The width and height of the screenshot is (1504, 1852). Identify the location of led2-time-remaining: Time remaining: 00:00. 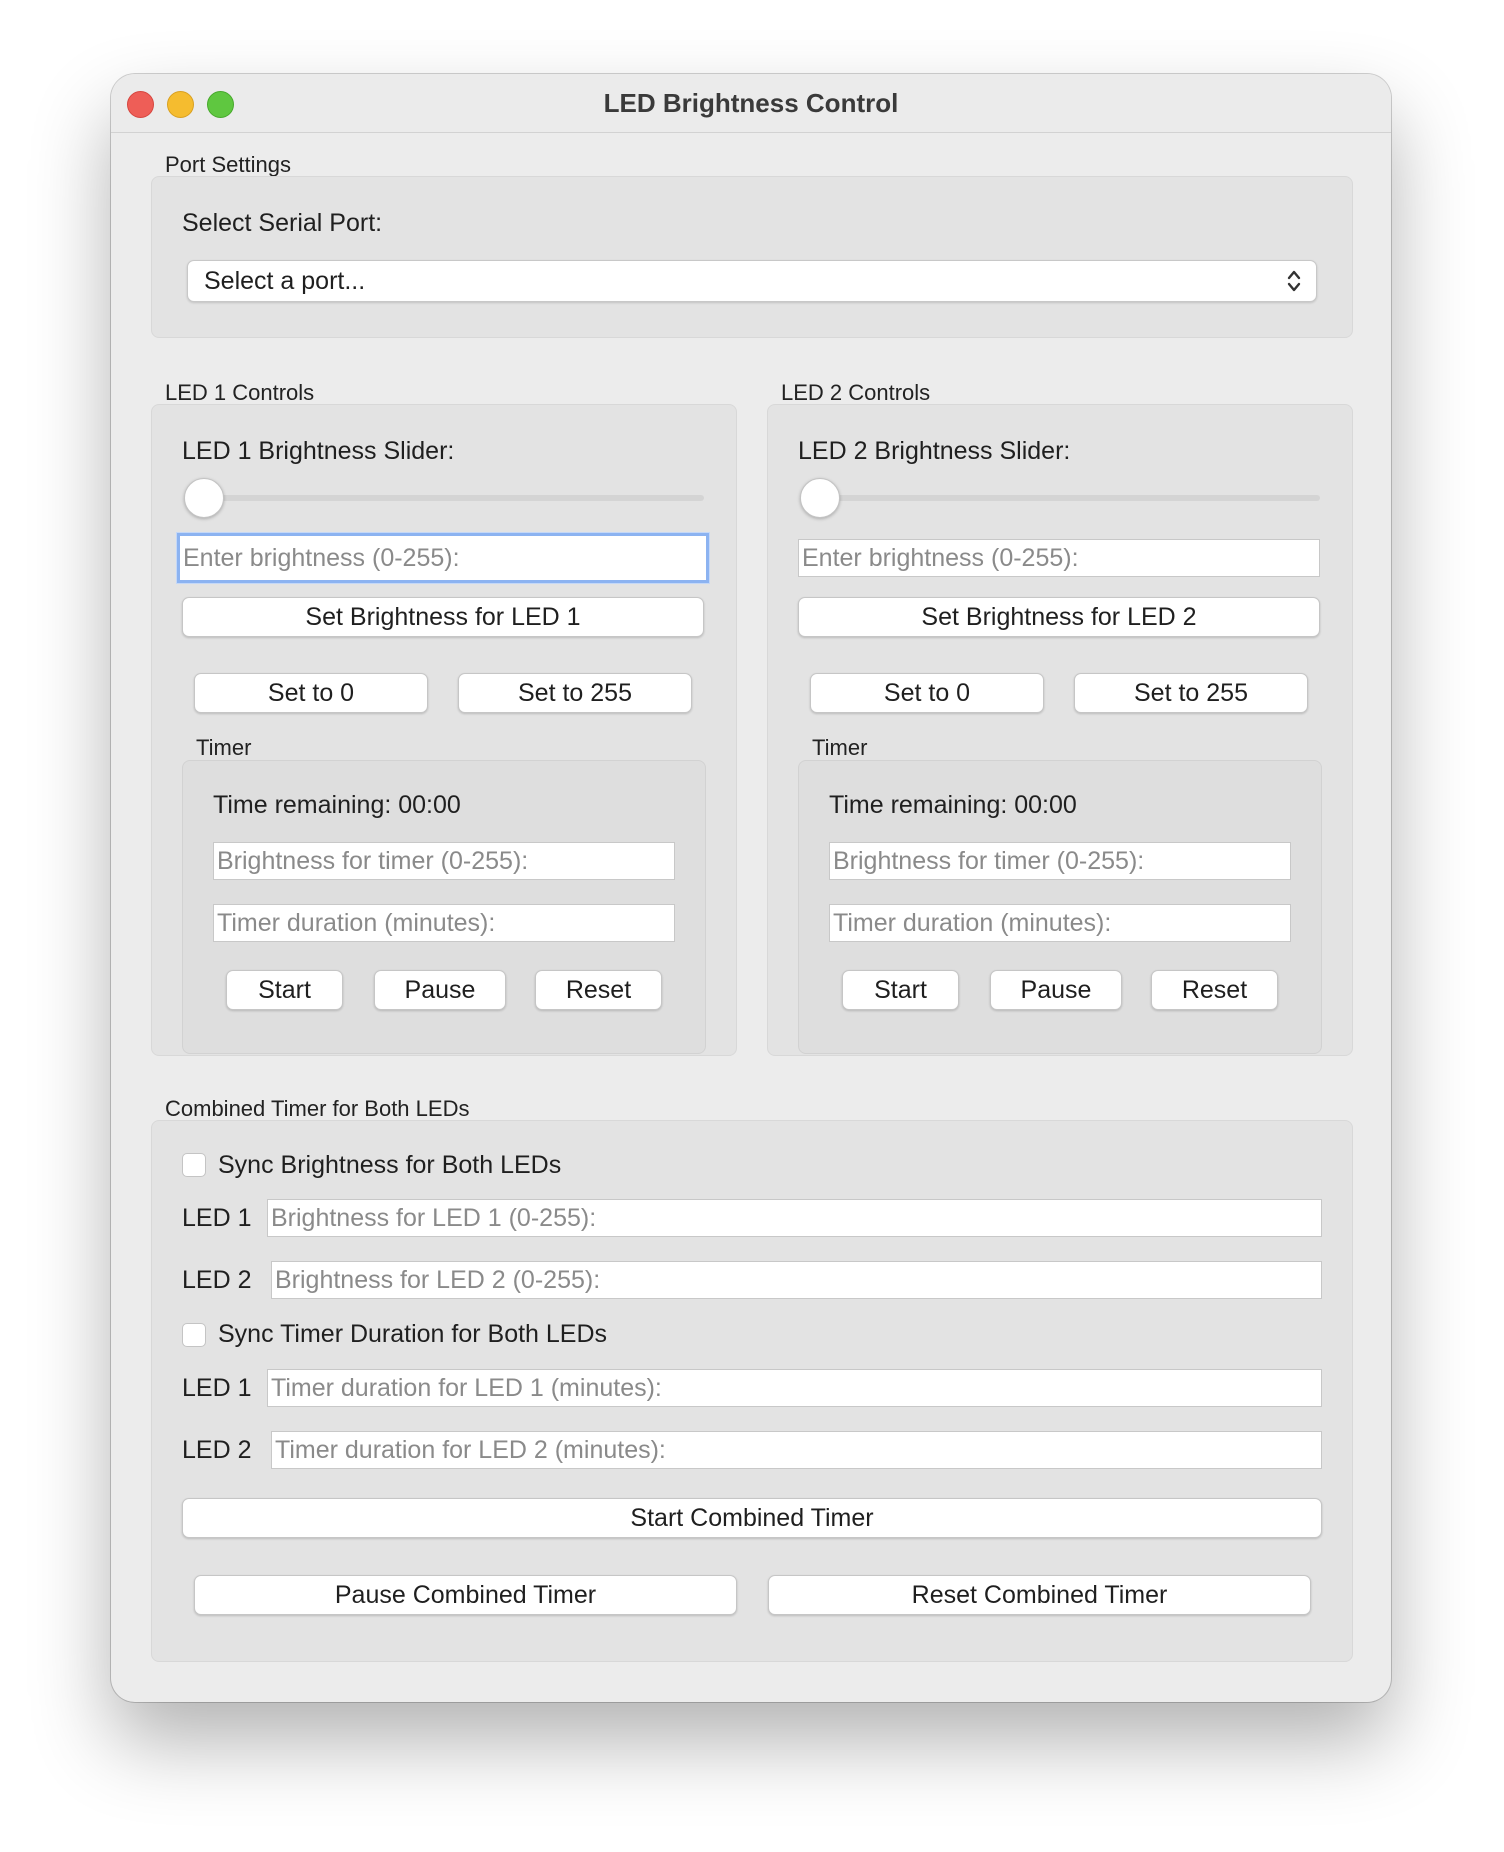
(953, 805).